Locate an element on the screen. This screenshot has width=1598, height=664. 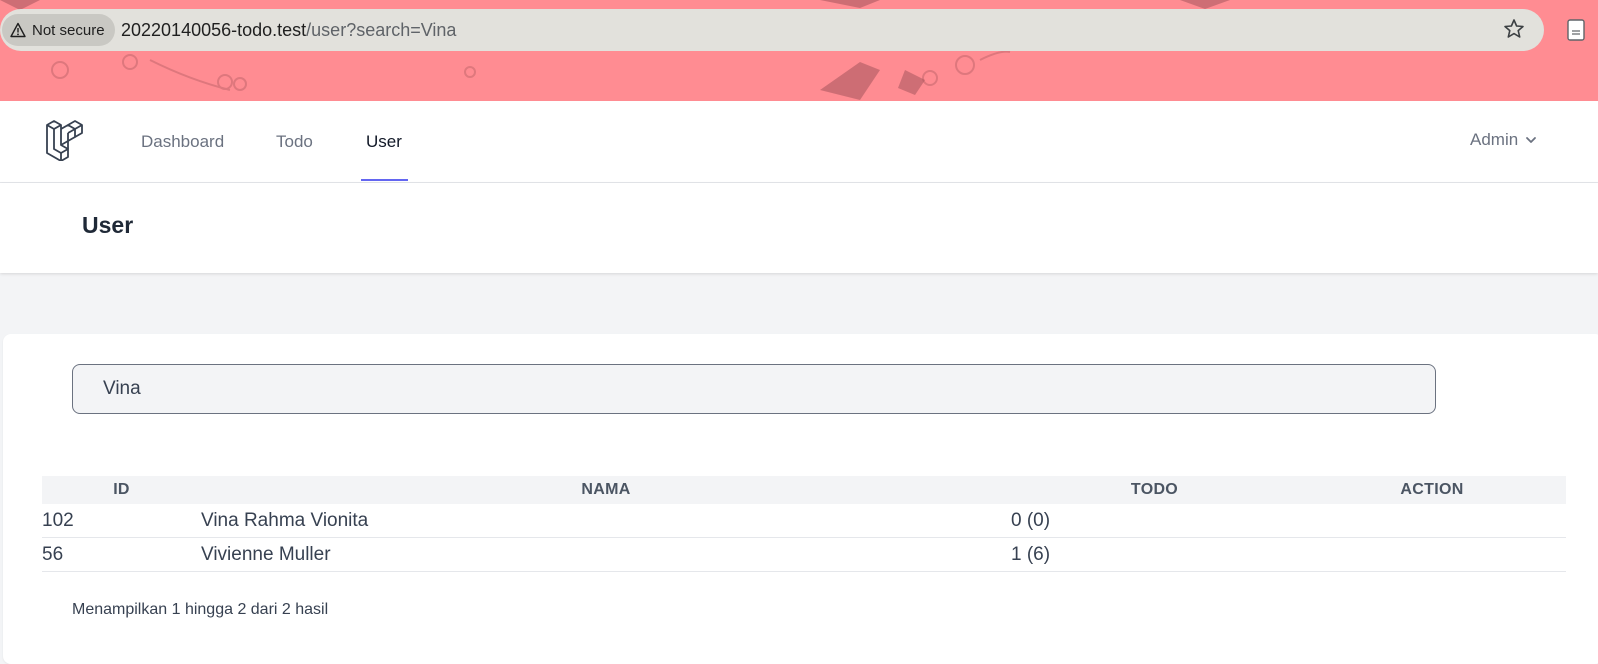
url-host: 20220140056-todo.test is located at coordinates (214, 30).